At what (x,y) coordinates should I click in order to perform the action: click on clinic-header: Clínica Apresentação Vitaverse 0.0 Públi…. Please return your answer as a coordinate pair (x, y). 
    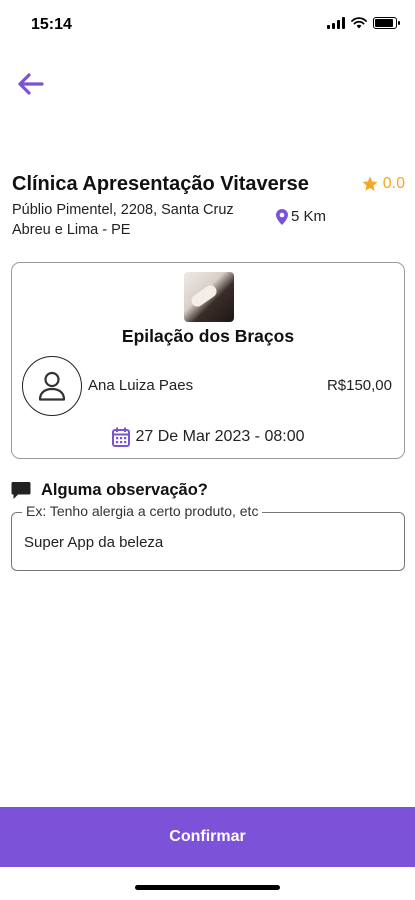
    Looking at the image, I should click on (208, 205).